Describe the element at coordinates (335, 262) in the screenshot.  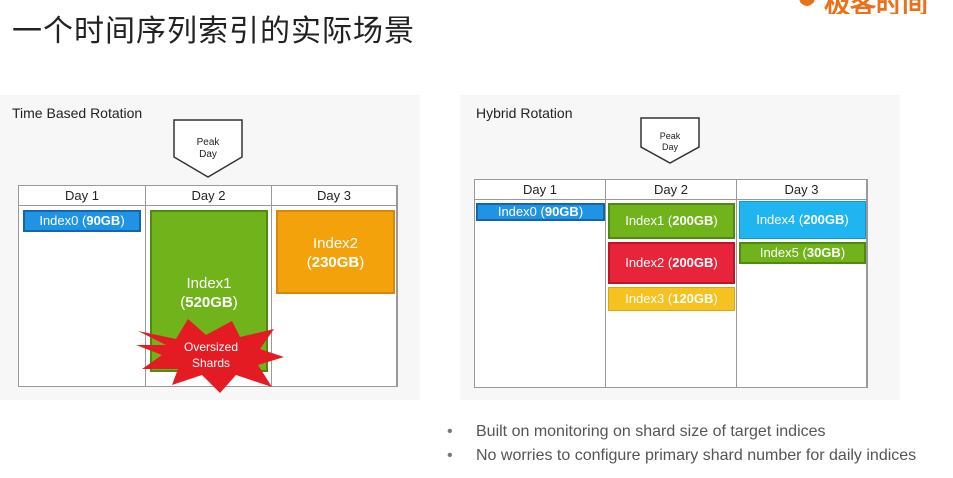
I see `index-size: 230GB` at that location.